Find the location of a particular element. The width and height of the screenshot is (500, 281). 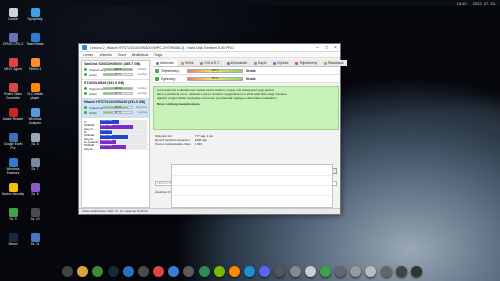

disk-temp-row: Hőfok 34 °C Gyárilag is located at coordinates (115, 93).